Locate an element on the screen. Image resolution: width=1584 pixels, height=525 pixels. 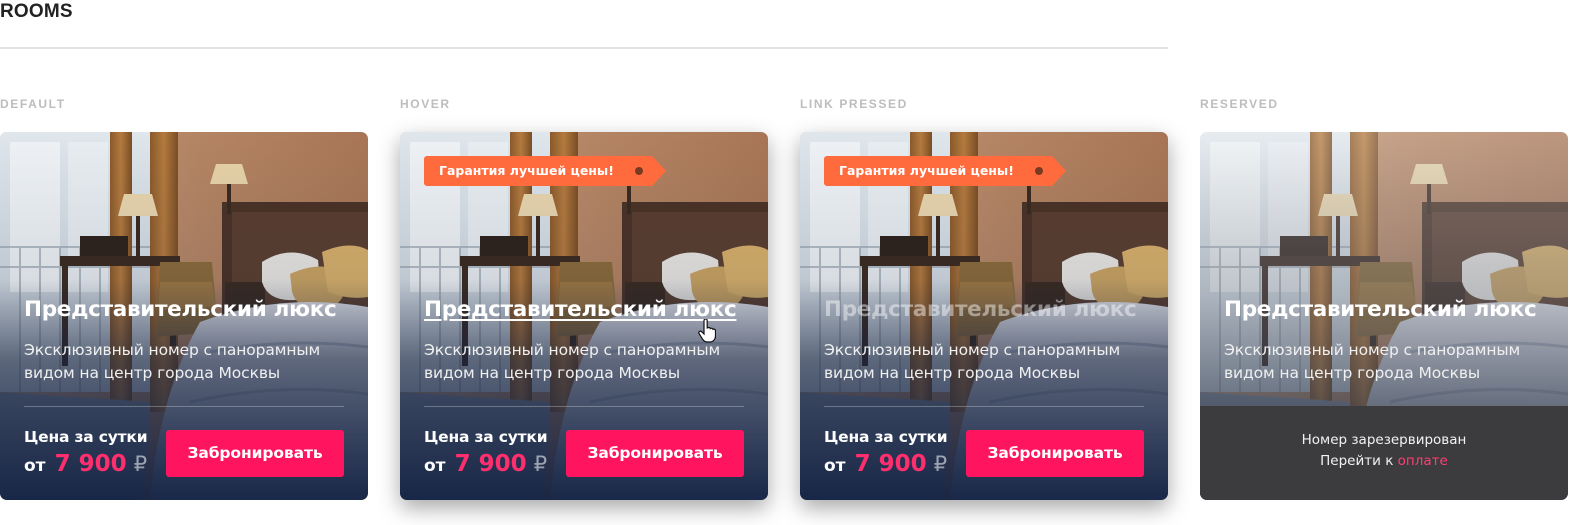
go-to-payment: Перейти к оплате is located at coordinates (1384, 461).